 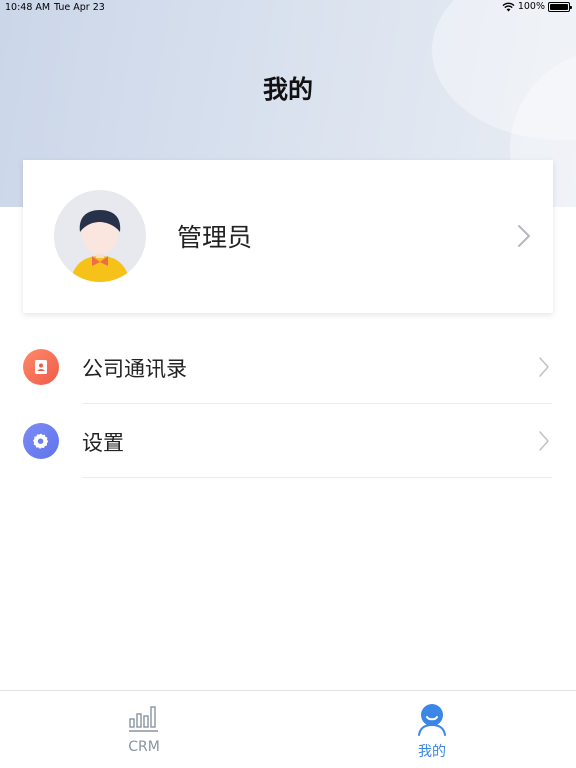 What do you see at coordinates (287, 89) in the screenshot?
I see `page-title: 我的` at bounding box center [287, 89].